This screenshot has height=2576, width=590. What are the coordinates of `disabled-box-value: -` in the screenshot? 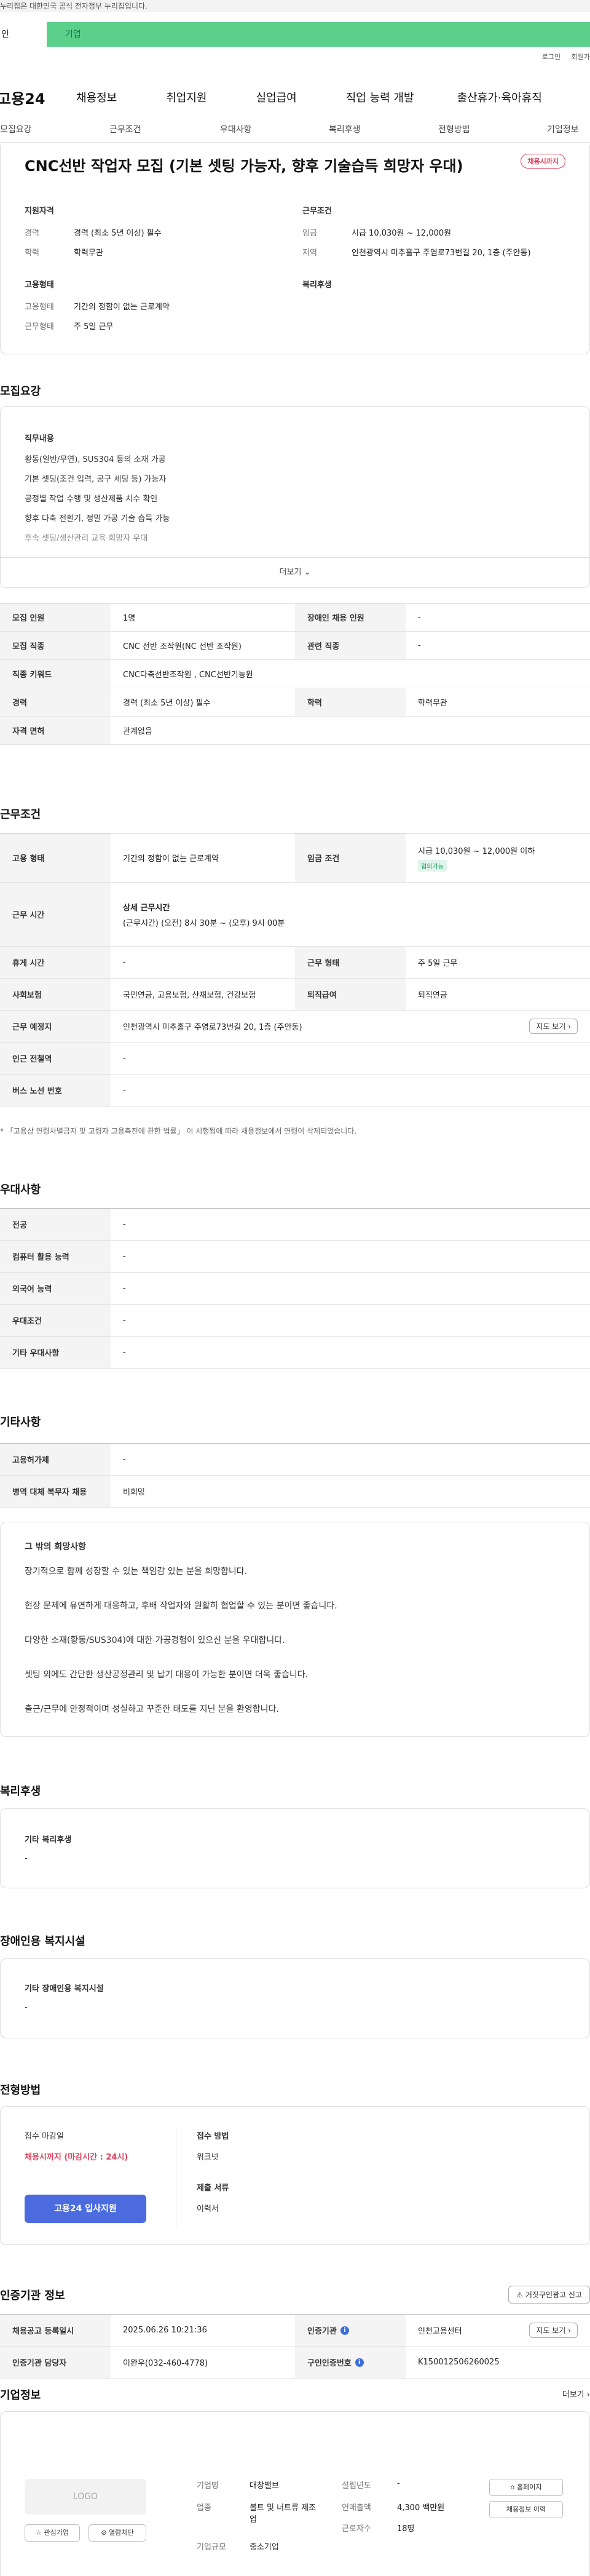 It's located at (27, 2007).